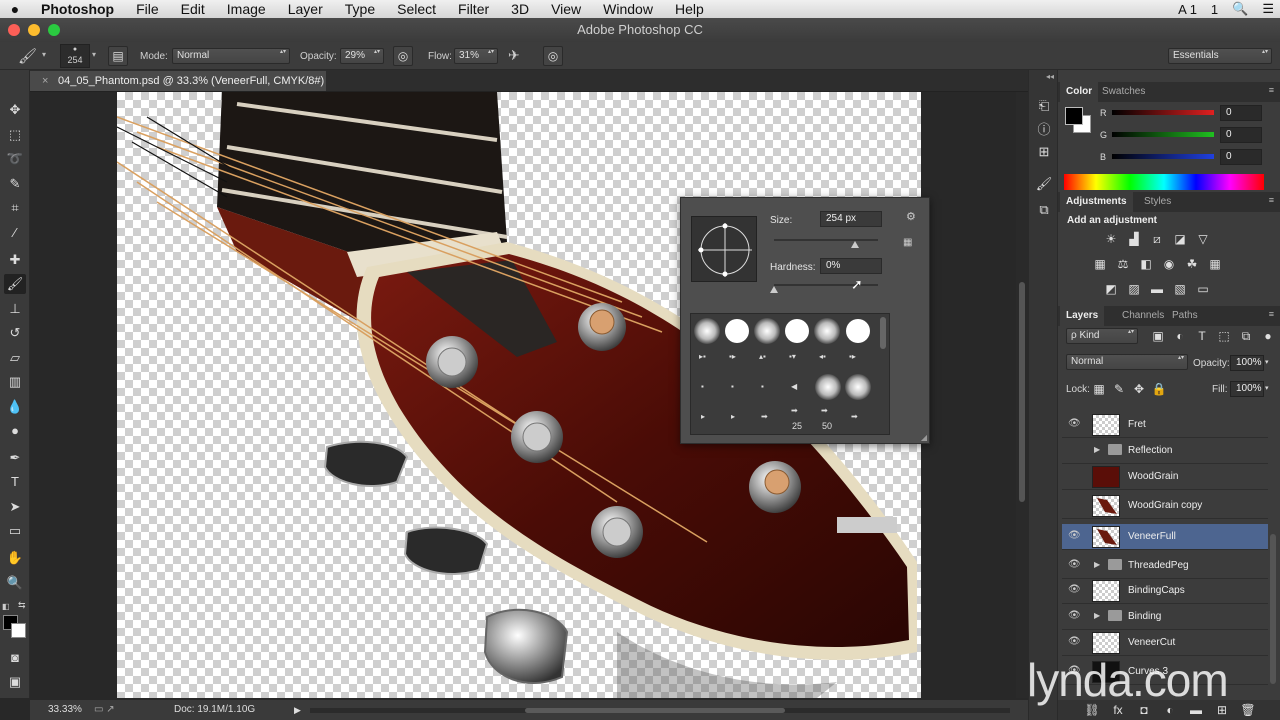 The height and width of the screenshot is (720, 1280). What do you see at coordinates (1202, 336) in the screenshot?
I see `filter-type-icon: T` at bounding box center [1202, 336].